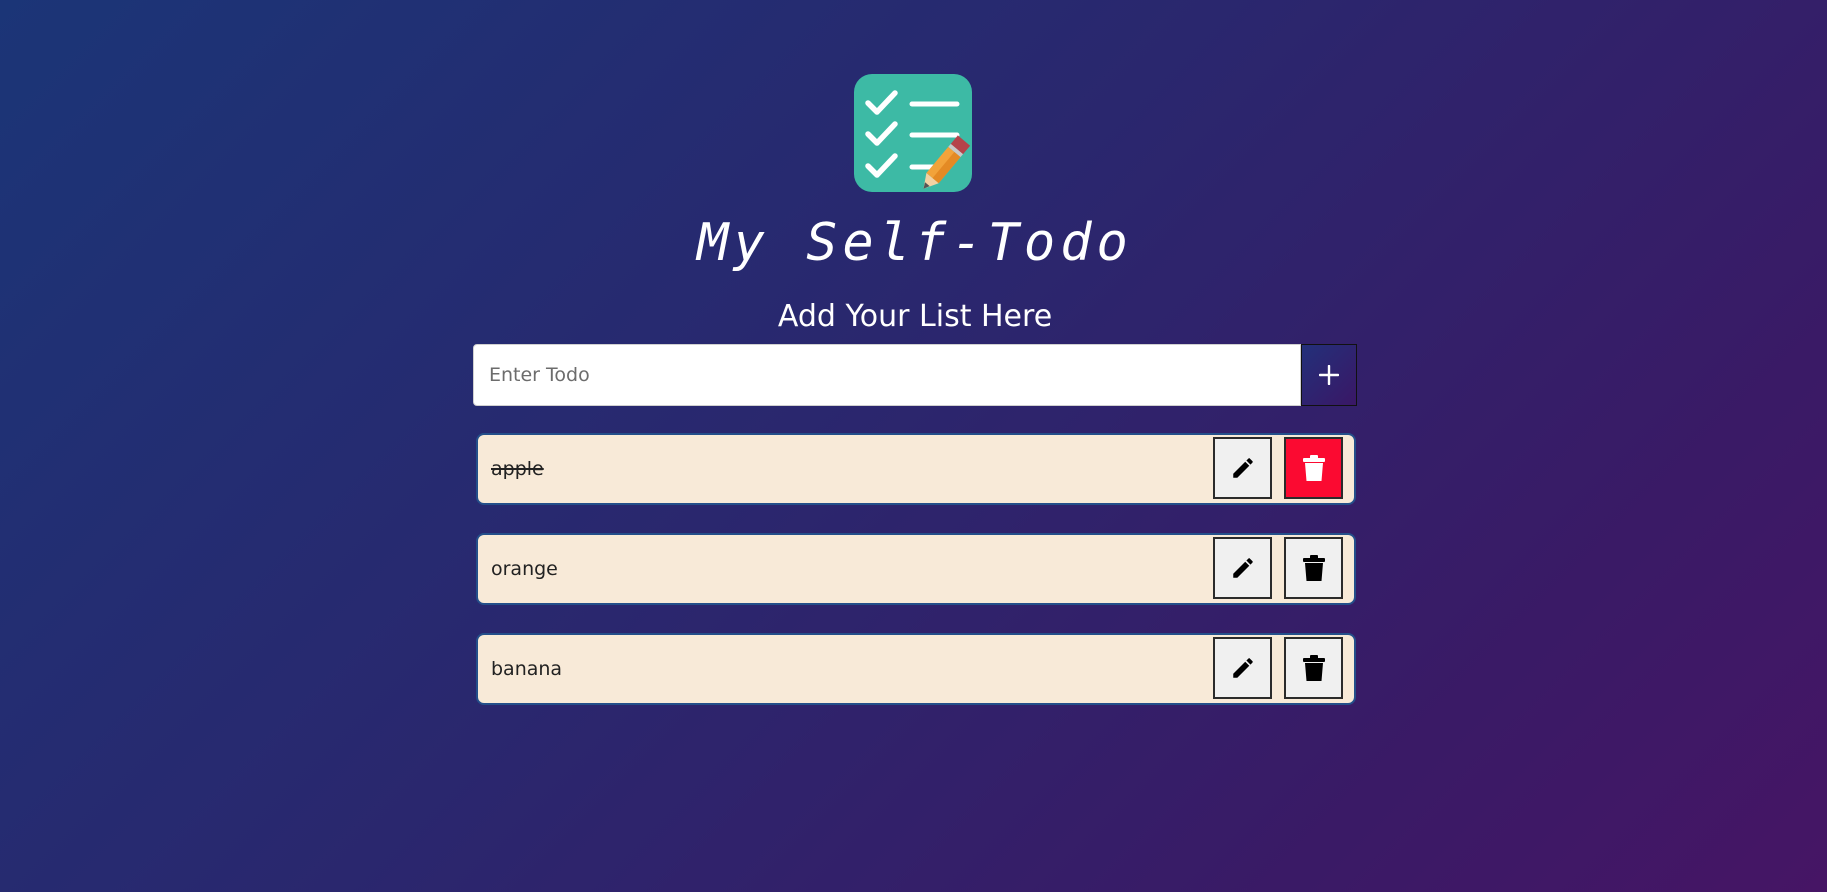 The width and height of the screenshot is (1827, 892). I want to click on plus-icon, so click(1329, 375).